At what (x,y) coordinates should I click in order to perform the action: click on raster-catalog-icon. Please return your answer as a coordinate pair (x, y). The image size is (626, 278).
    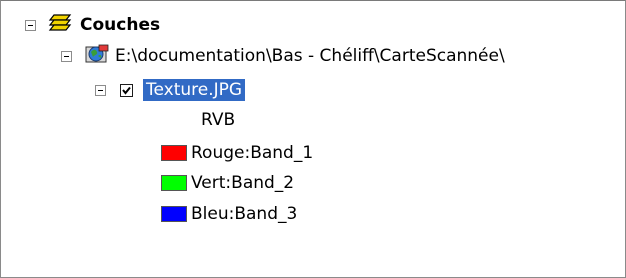
    Looking at the image, I should click on (97, 56).